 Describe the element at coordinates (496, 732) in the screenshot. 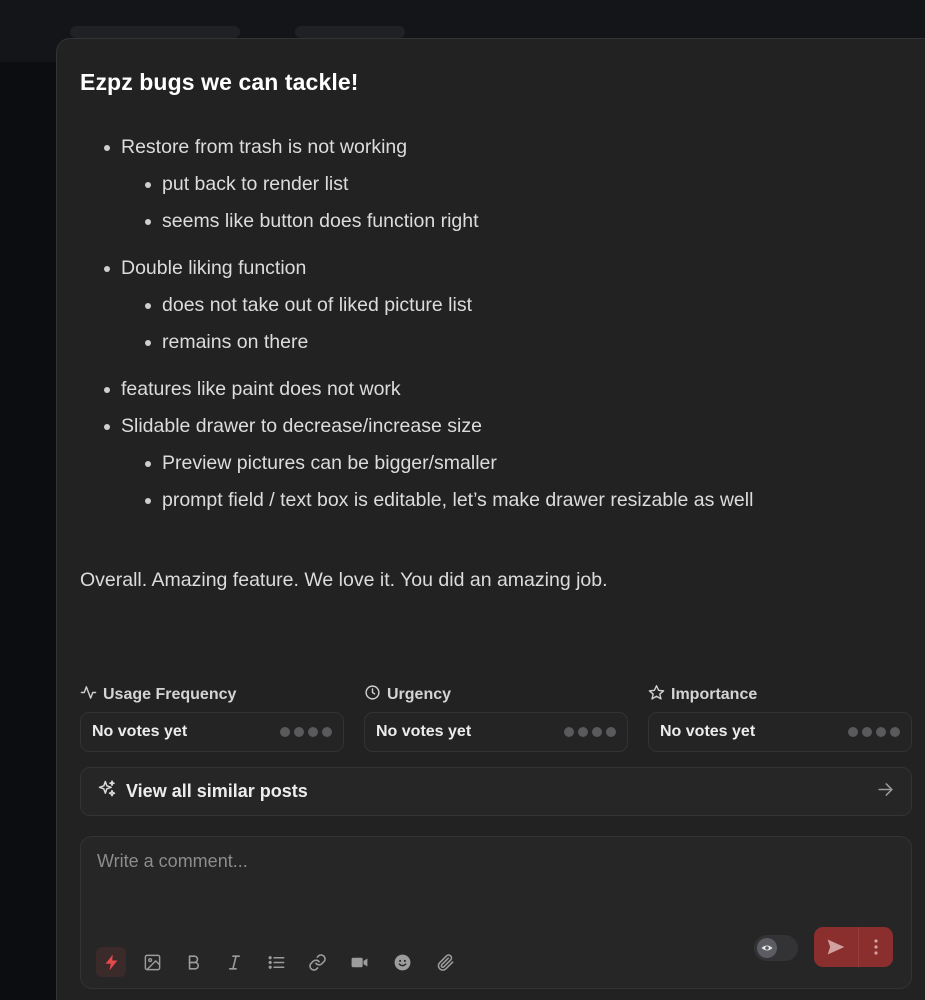

I see `vote-urgency: No votes yet` at that location.